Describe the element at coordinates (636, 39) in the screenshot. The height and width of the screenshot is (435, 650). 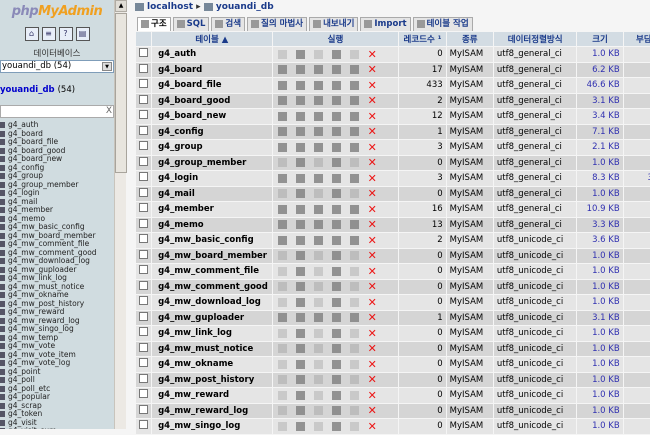
I see `header-overhead: 부담` at that location.